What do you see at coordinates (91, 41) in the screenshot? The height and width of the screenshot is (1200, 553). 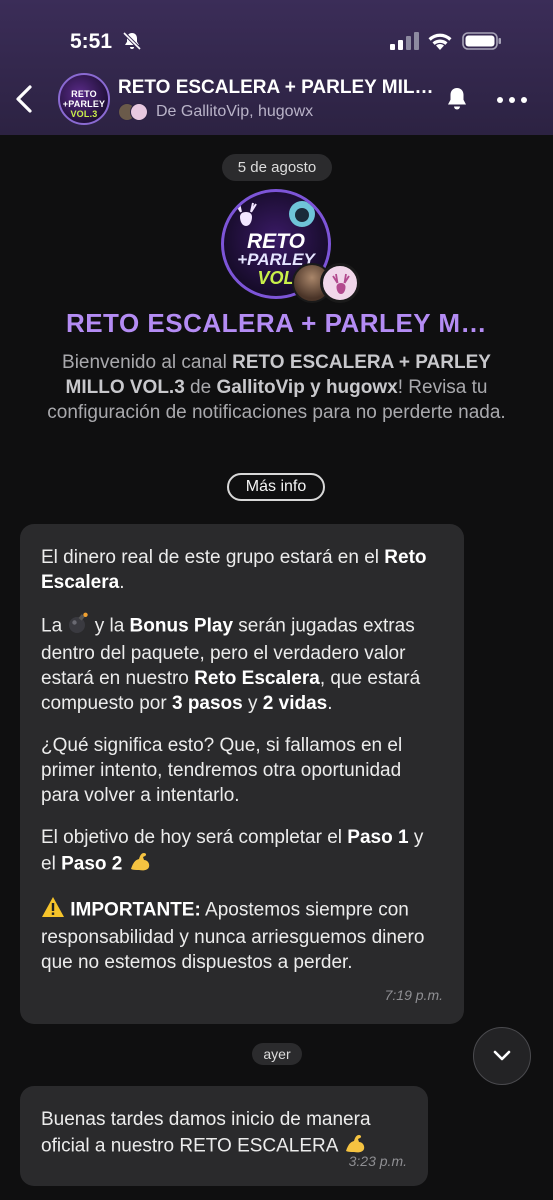 I see `status-time: 5:51` at bounding box center [91, 41].